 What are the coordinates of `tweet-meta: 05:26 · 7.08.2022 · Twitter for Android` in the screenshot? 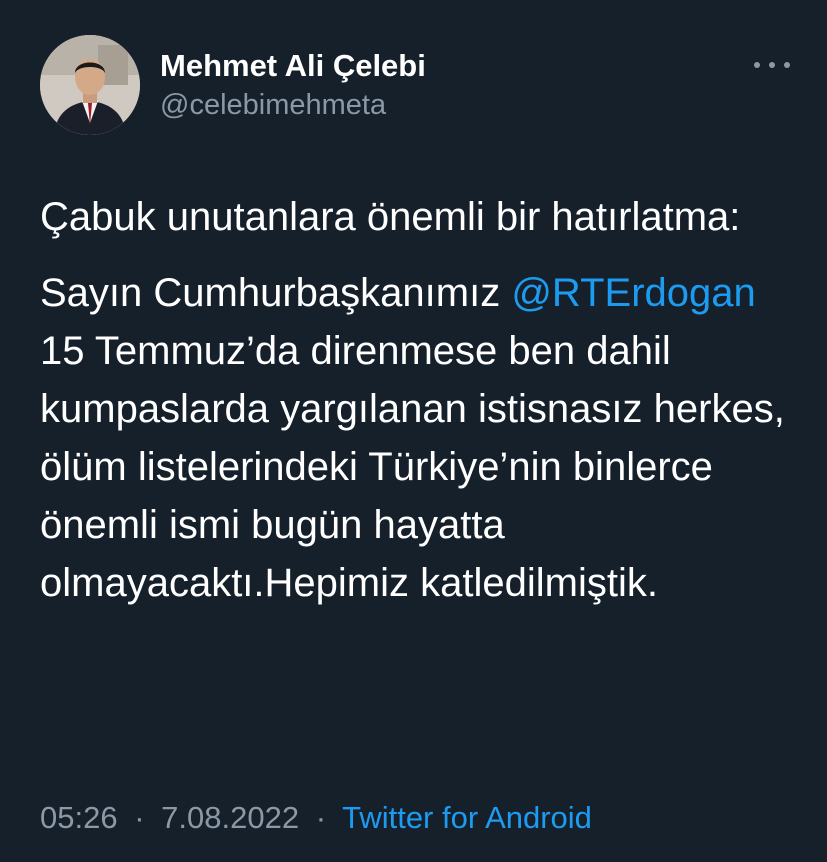 It's located at (316, 818).